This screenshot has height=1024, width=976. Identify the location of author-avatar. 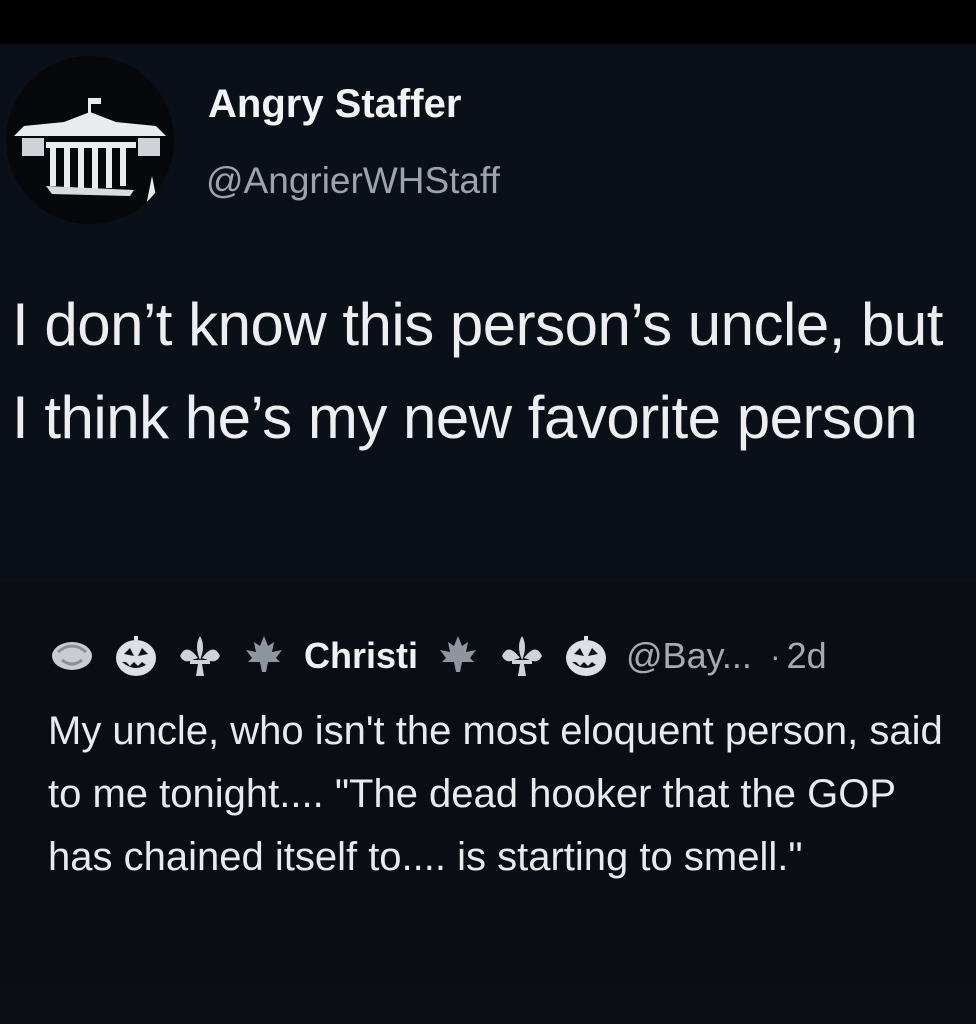
(90, 140).